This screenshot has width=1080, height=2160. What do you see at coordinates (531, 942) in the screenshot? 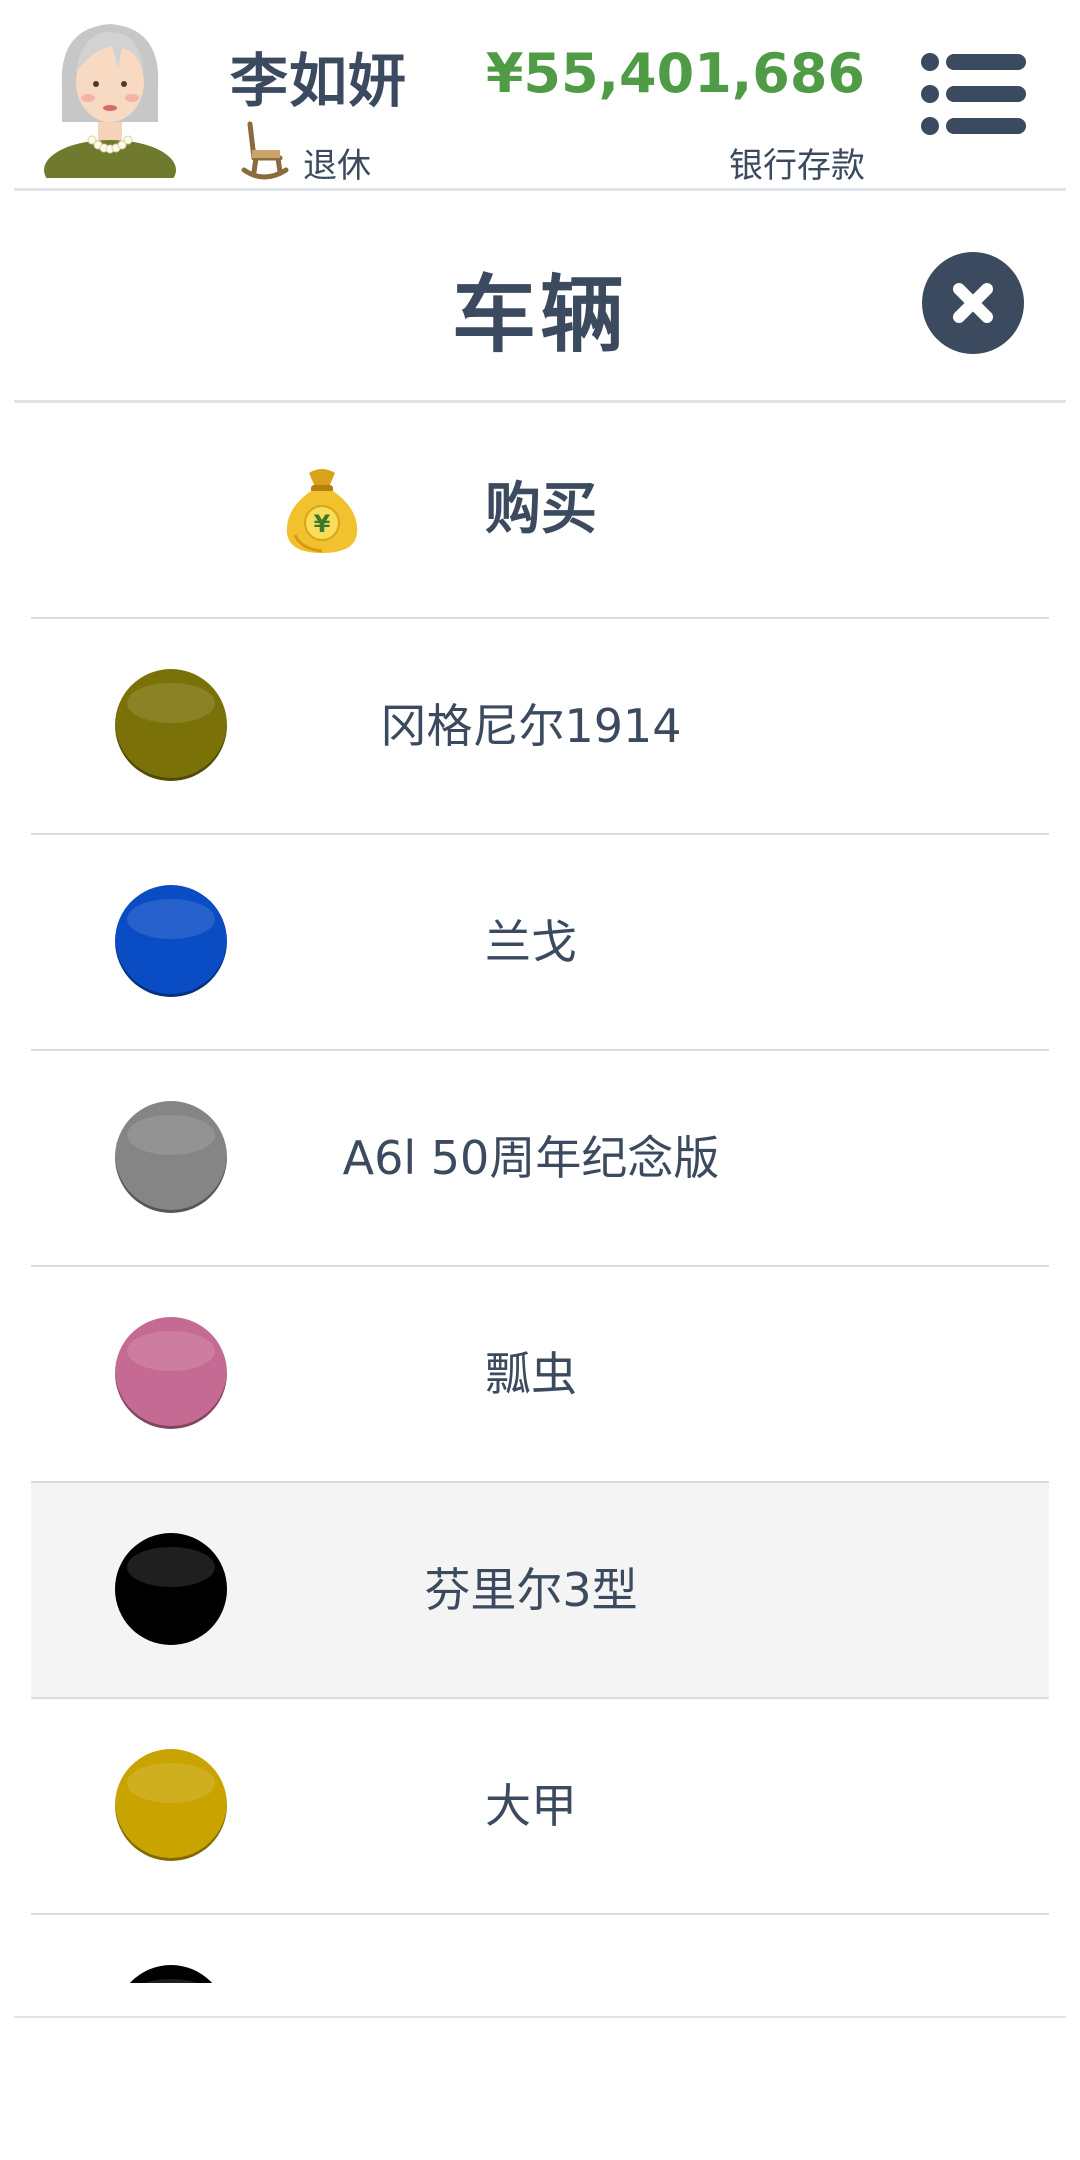
I see `vehicle-name: 兰戈` at bounding box center [531, 942].